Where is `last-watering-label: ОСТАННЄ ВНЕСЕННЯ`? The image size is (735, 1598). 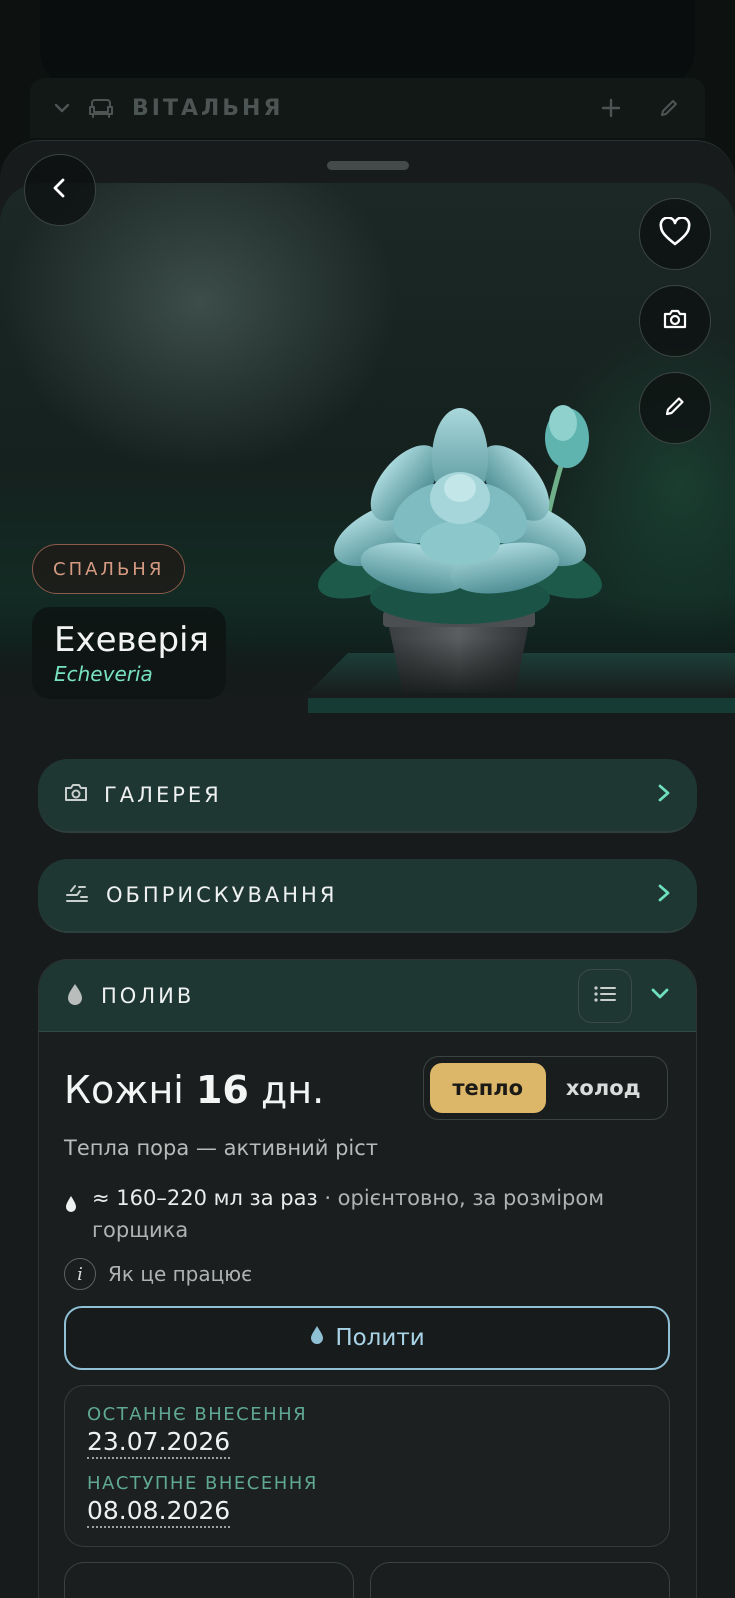
last-watering-label: ОСТАННЄ ВНЕСЕННЯ is located at coordinates (197, 1414).